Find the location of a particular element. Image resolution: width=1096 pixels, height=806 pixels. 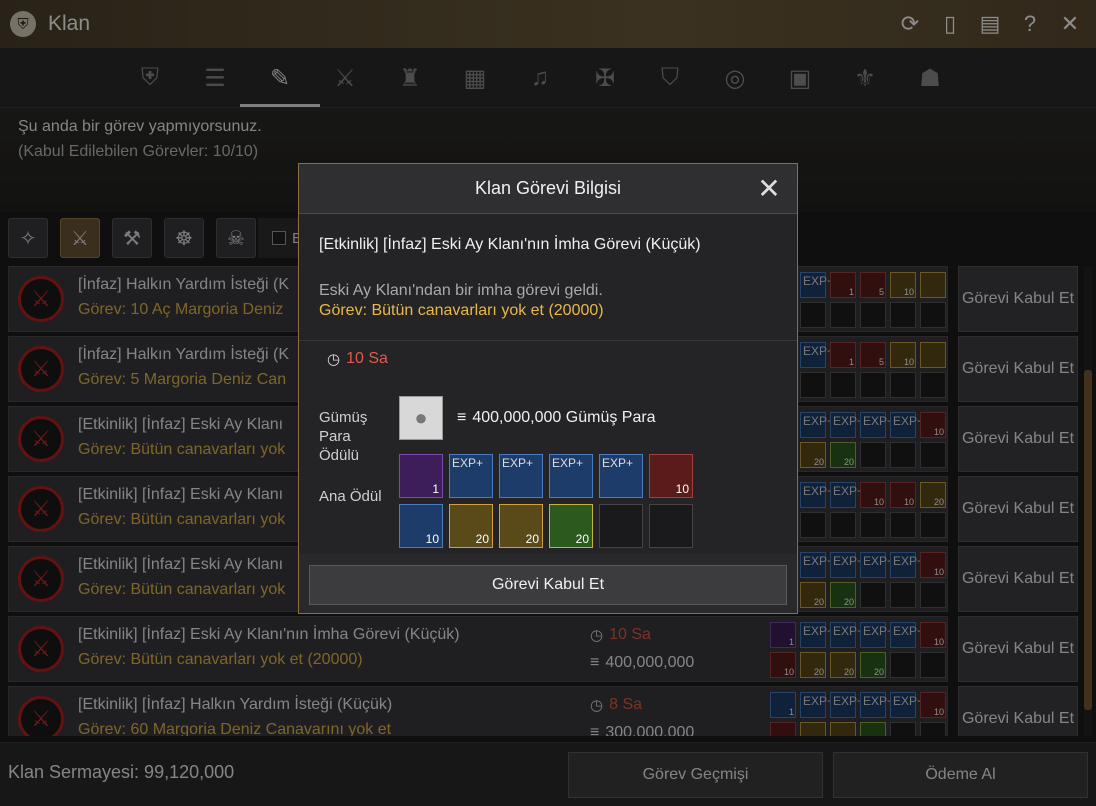

modal-close-icon: ✕ is located at coordinates (769, 188).